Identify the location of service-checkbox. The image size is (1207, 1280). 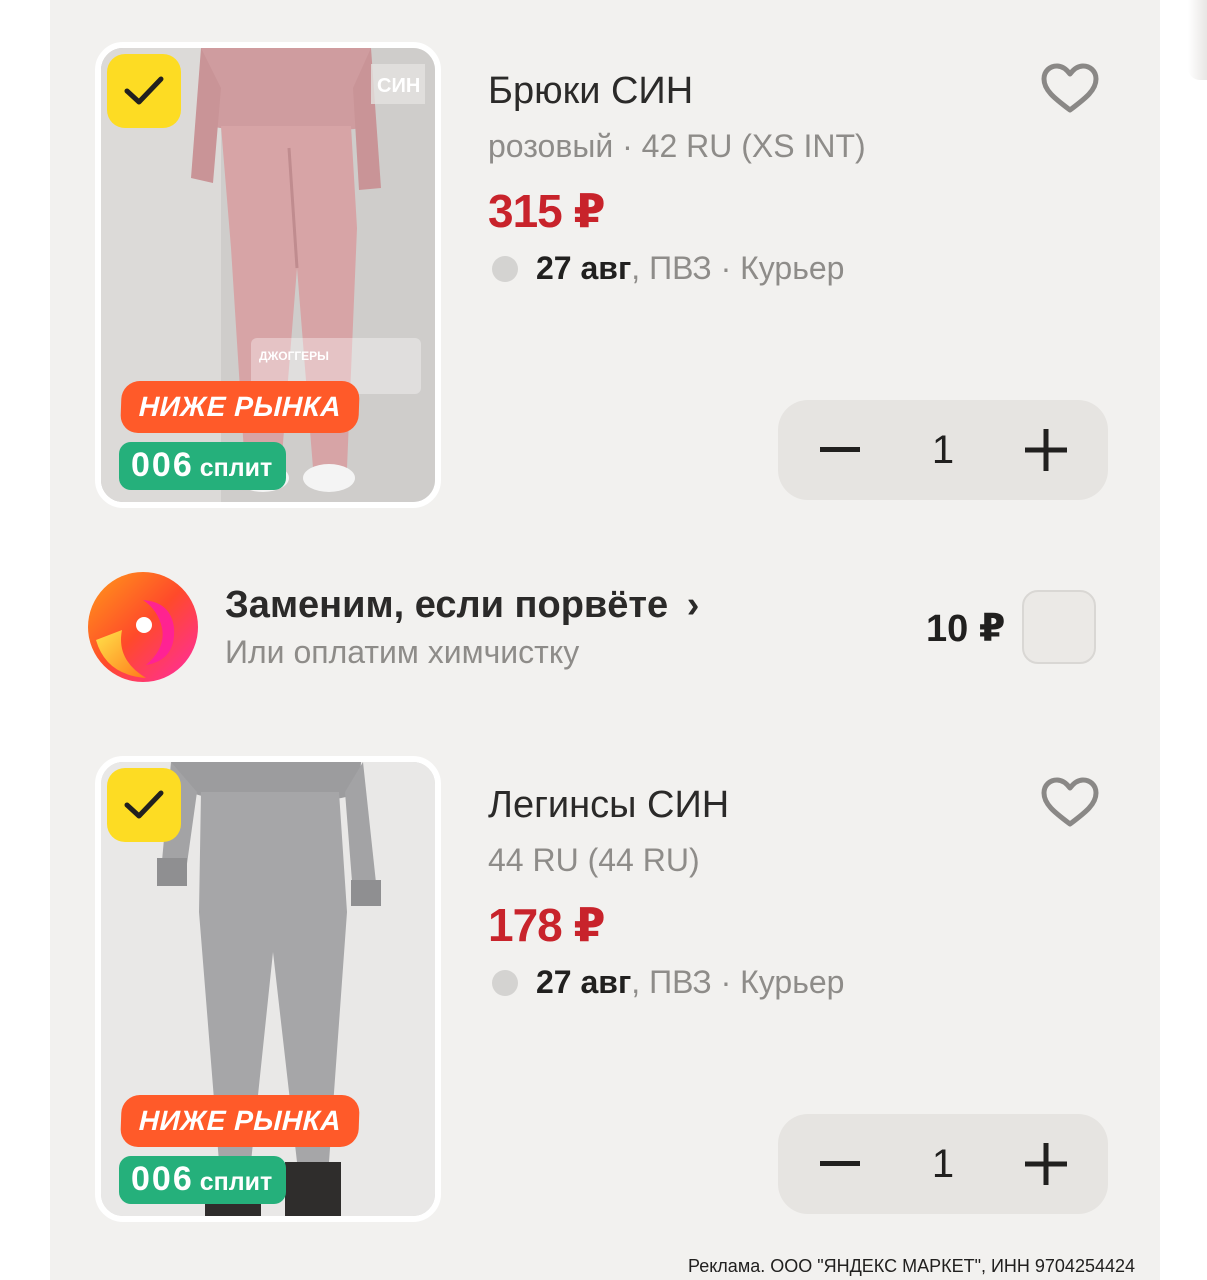
(1059, 627).